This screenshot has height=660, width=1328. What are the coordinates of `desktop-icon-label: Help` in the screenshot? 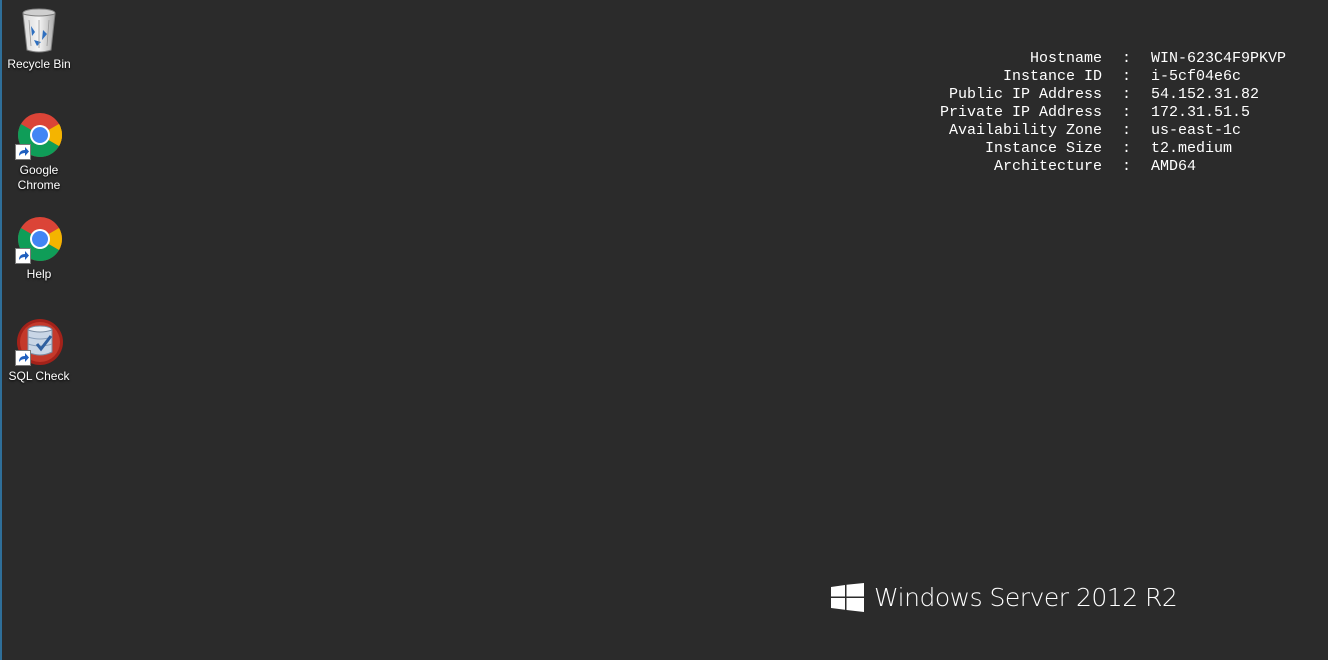 It's located at (39, 274).